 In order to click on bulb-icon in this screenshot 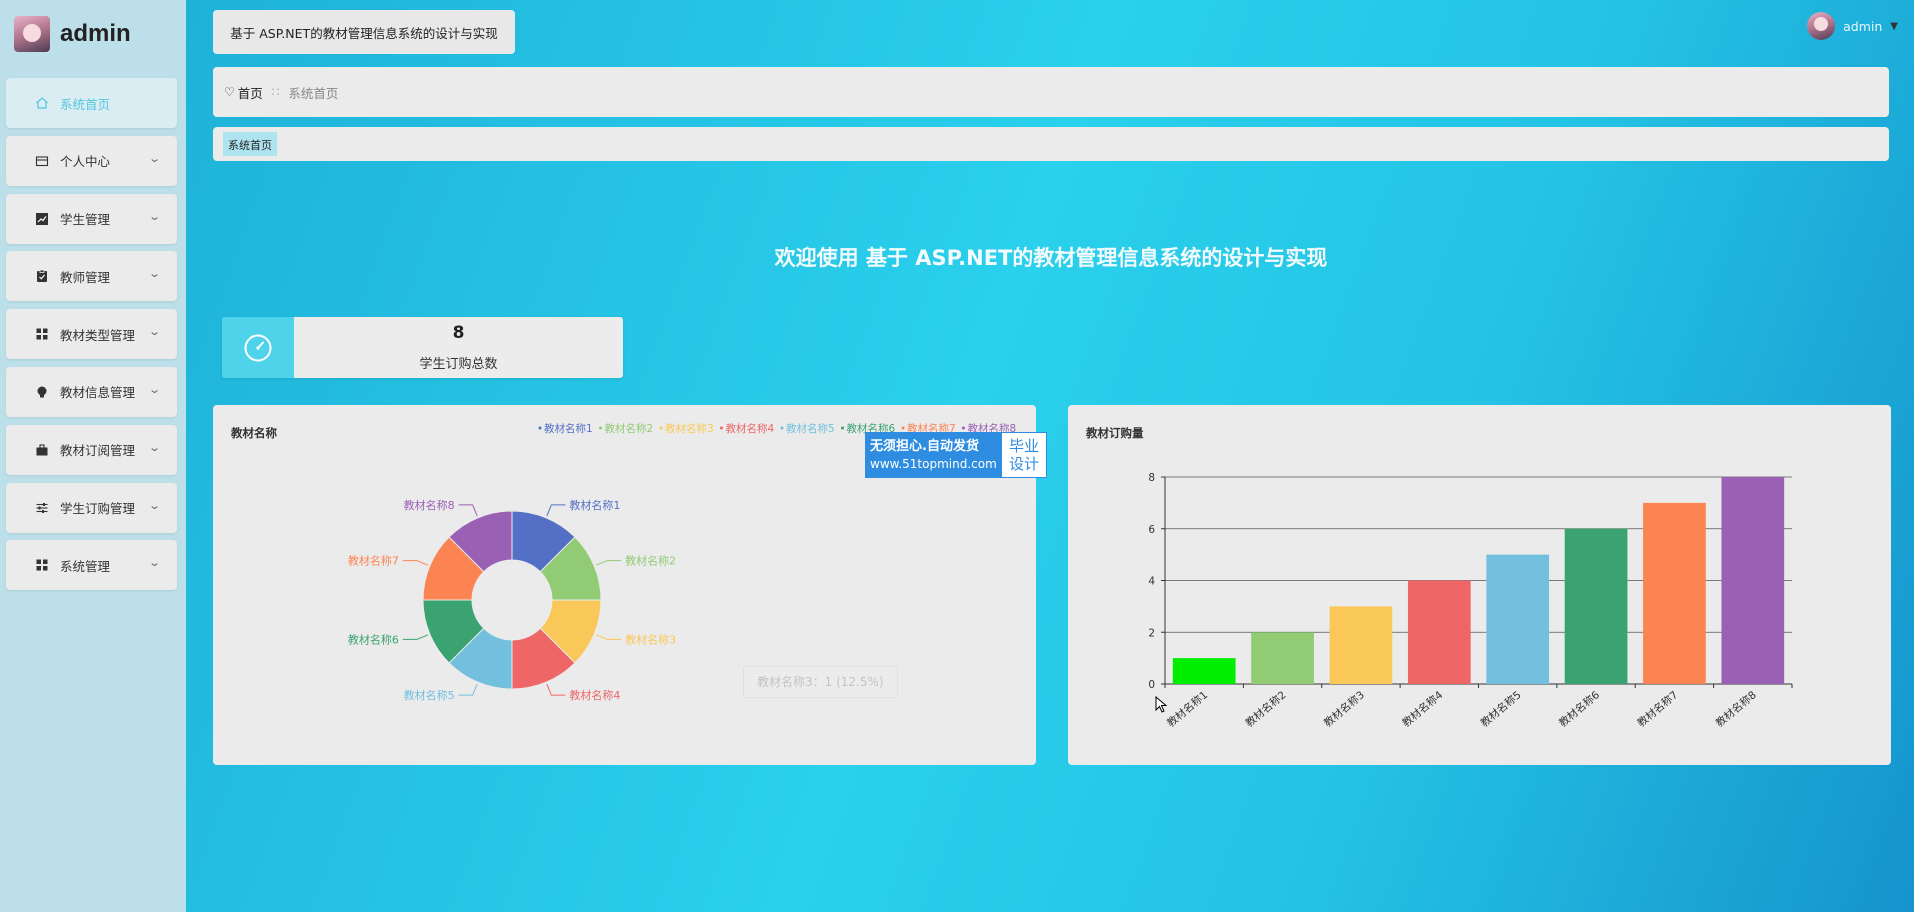, I will do `click(42, 392)`.